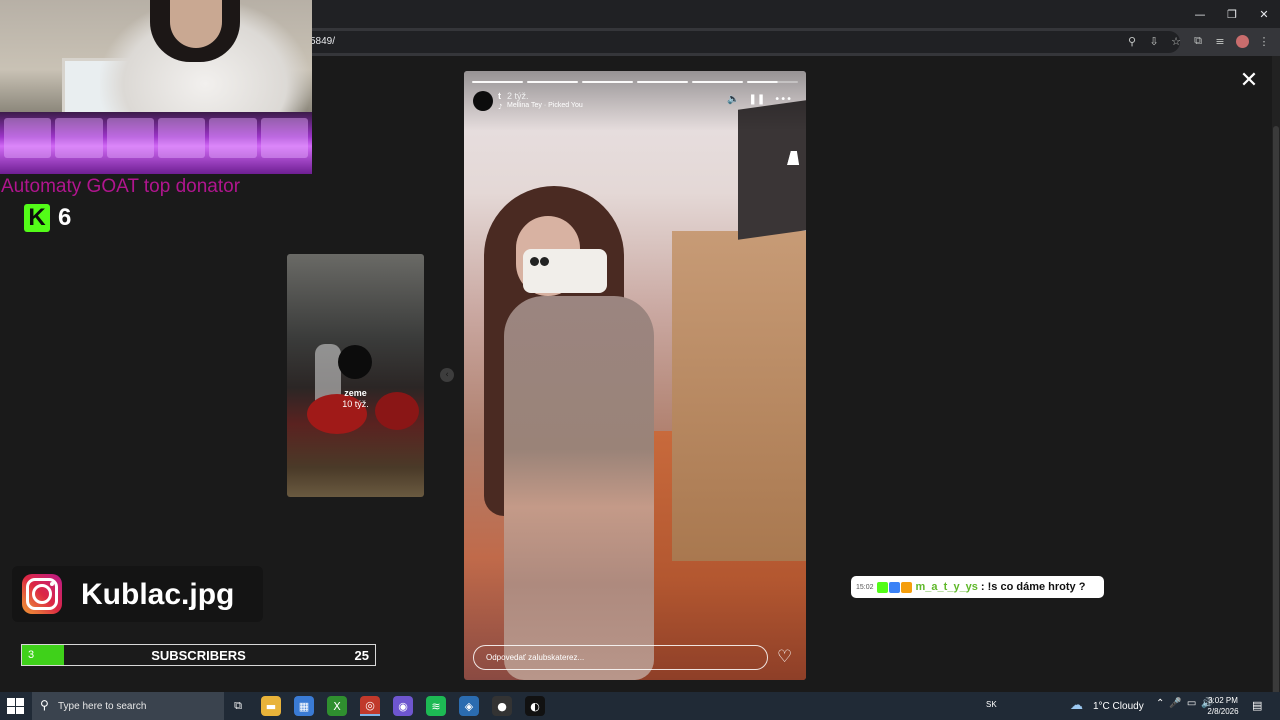  What do you see at coordinates (1264, 14) in the screenshot?
I see `close-window-button: ✕` at bounding box center [1264, 14].